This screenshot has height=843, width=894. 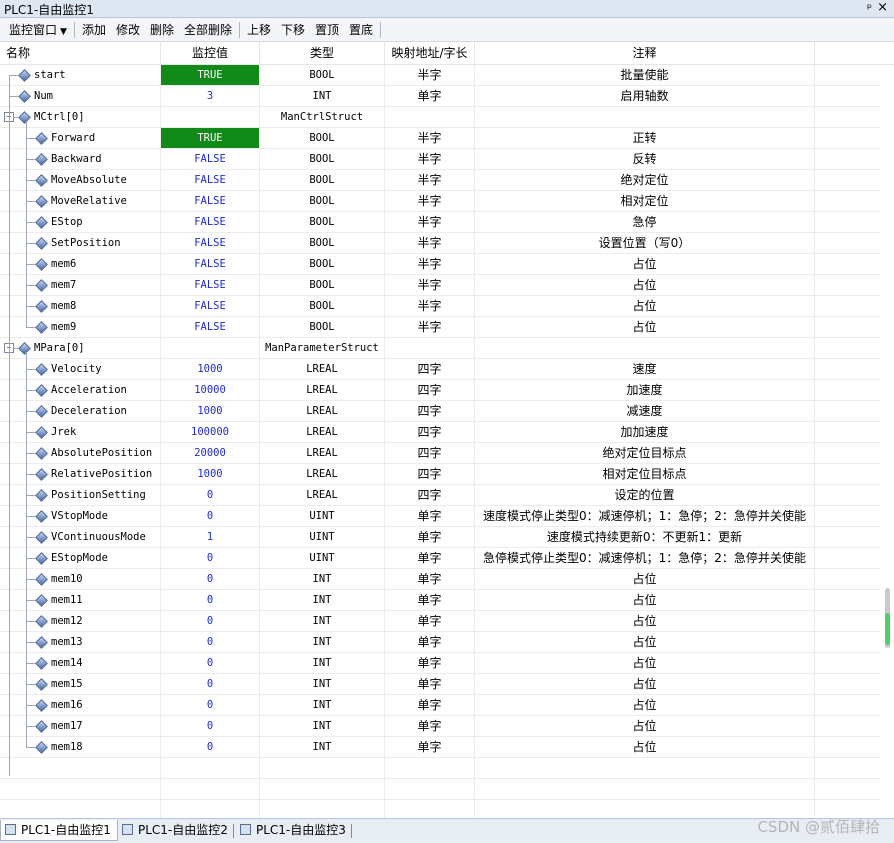 What do you see at coordinates (295, 830) in the screenshot?
I see `tab-monitor-3: PLC1-自由监控3` at bounding box center [295, 830].